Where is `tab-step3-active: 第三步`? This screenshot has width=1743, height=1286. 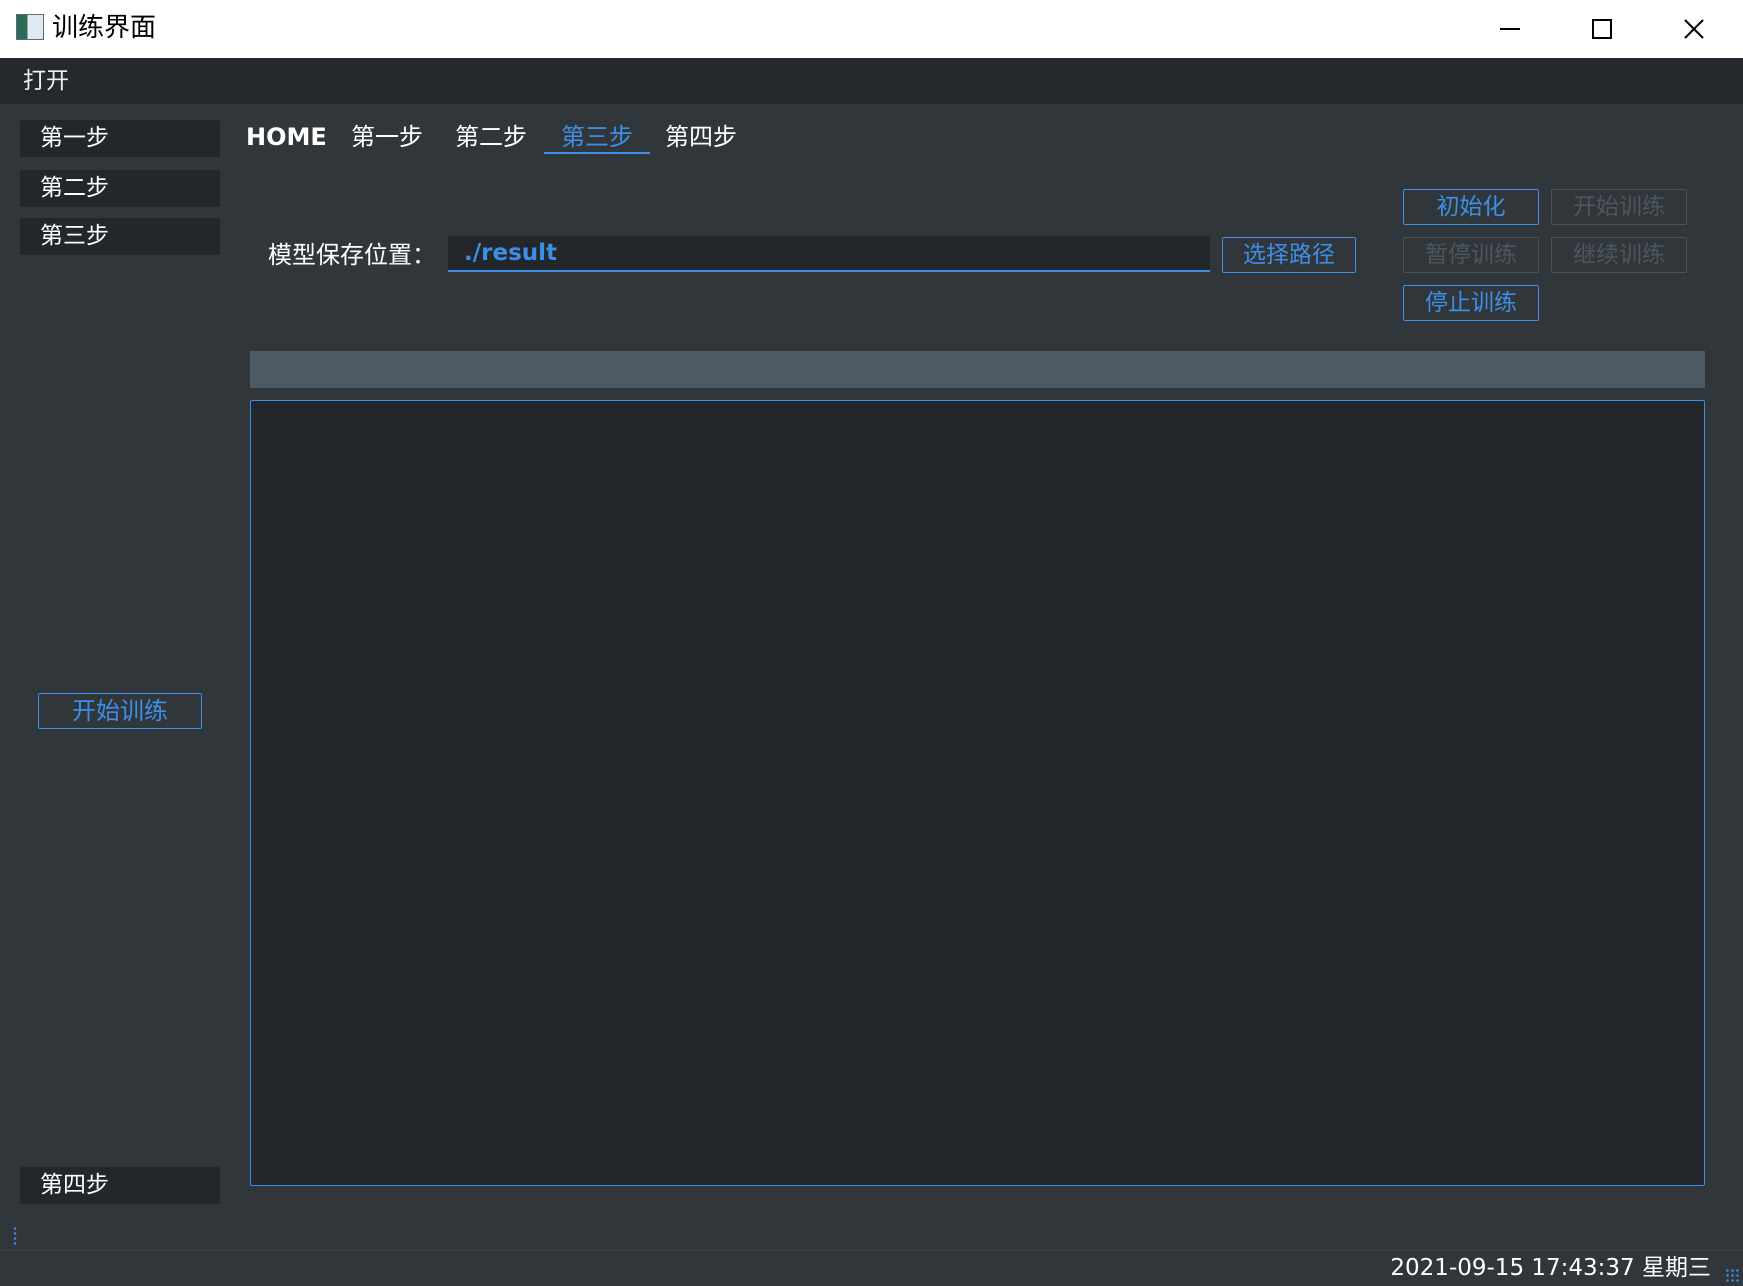 tab-step3-active: 第三步 is located at coordinates (597, 137).